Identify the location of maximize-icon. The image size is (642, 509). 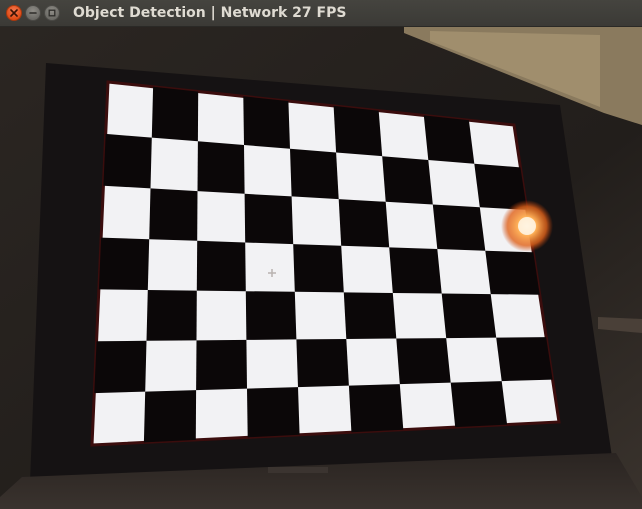
(52, 13).